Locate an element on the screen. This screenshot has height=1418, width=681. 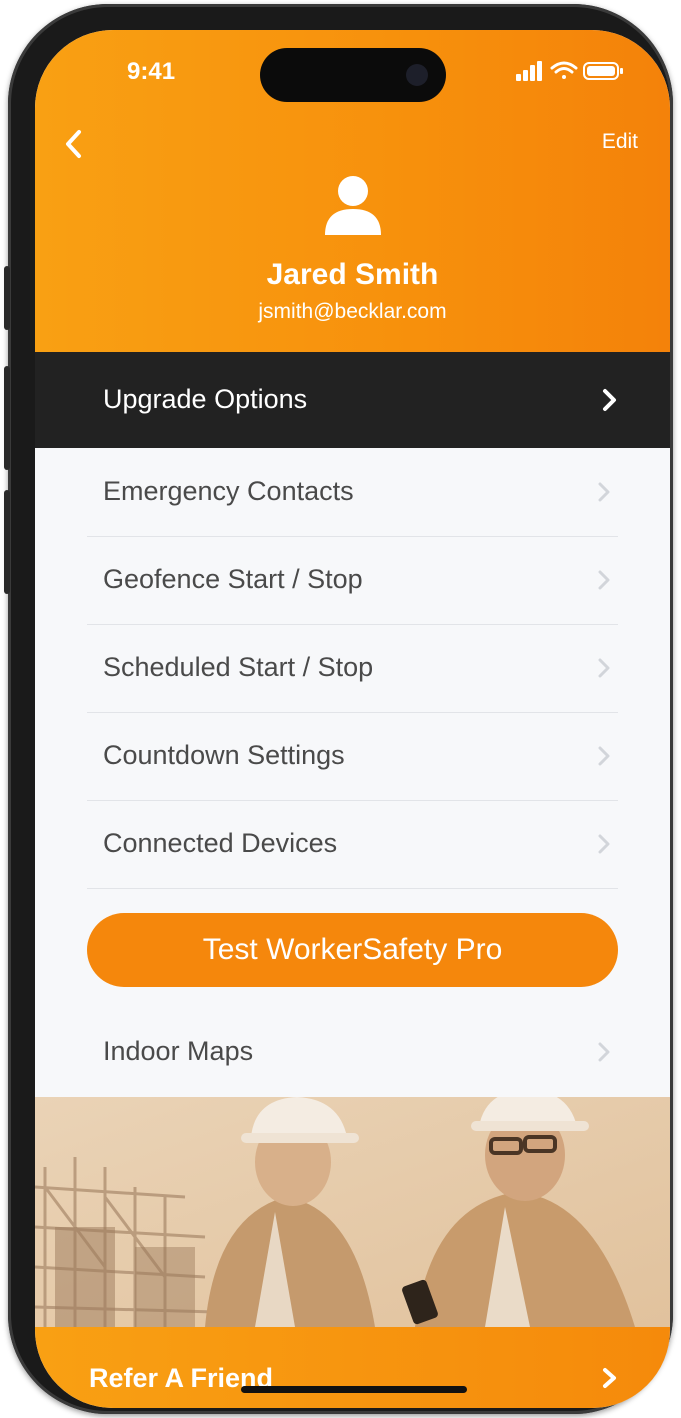
back-chevron-icon is located at coordinates (73, 144).